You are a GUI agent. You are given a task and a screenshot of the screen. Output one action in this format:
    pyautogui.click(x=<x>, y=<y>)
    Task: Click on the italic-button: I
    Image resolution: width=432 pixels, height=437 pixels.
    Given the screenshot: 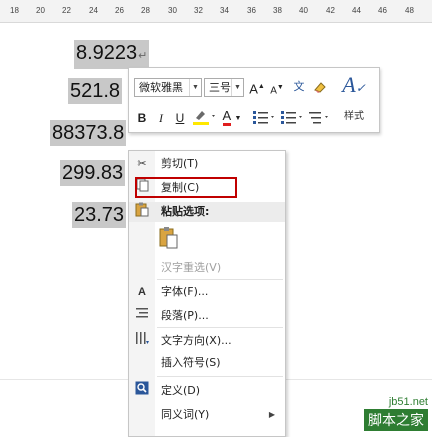 What is the action you would take?
    pyautogui.click(x=161, y=118)
    